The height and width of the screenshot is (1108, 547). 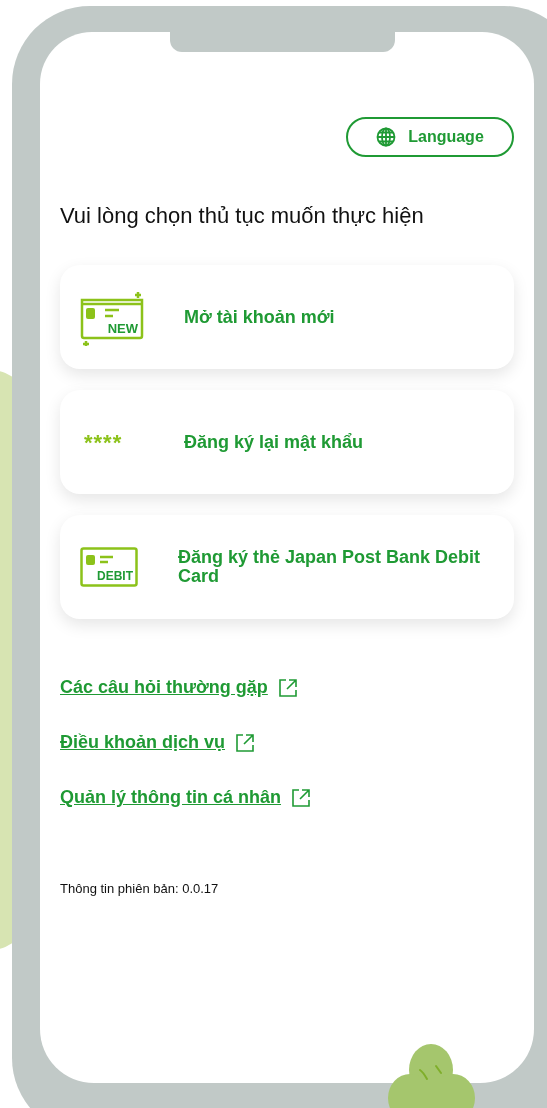 What do you see at coordinates (109, 567) in the screenshot?
I see `debit-card-icon: DEBIT` at bounding box center [109, 567].